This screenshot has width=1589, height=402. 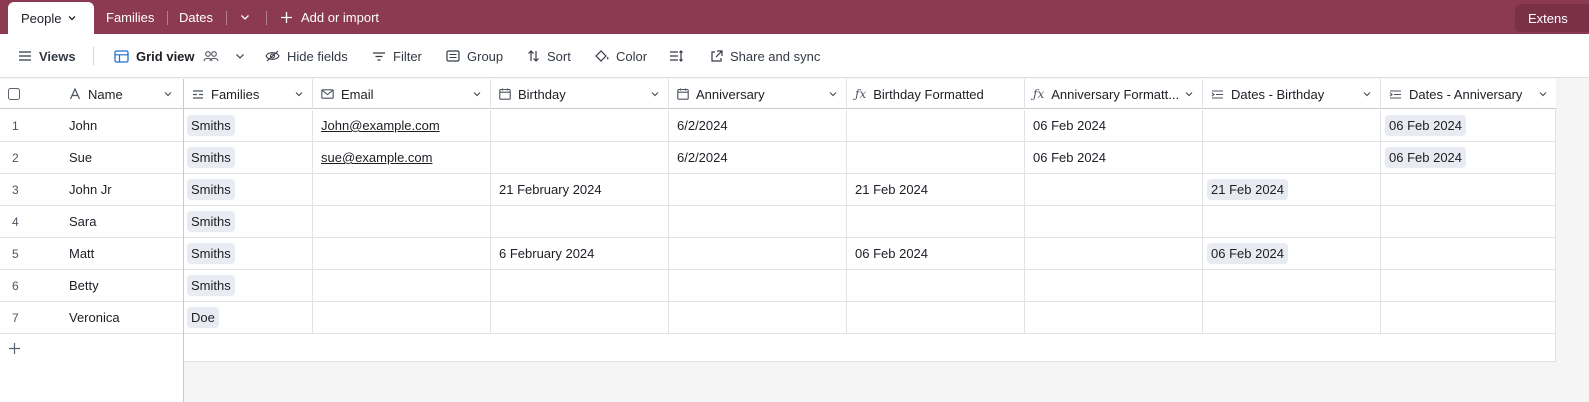 What do you see at coordinates (1468, 94) in the screenshot?
I see `column-header-dates-anniversary: Dates - Anniversary` at bounding box center [1468, 94].